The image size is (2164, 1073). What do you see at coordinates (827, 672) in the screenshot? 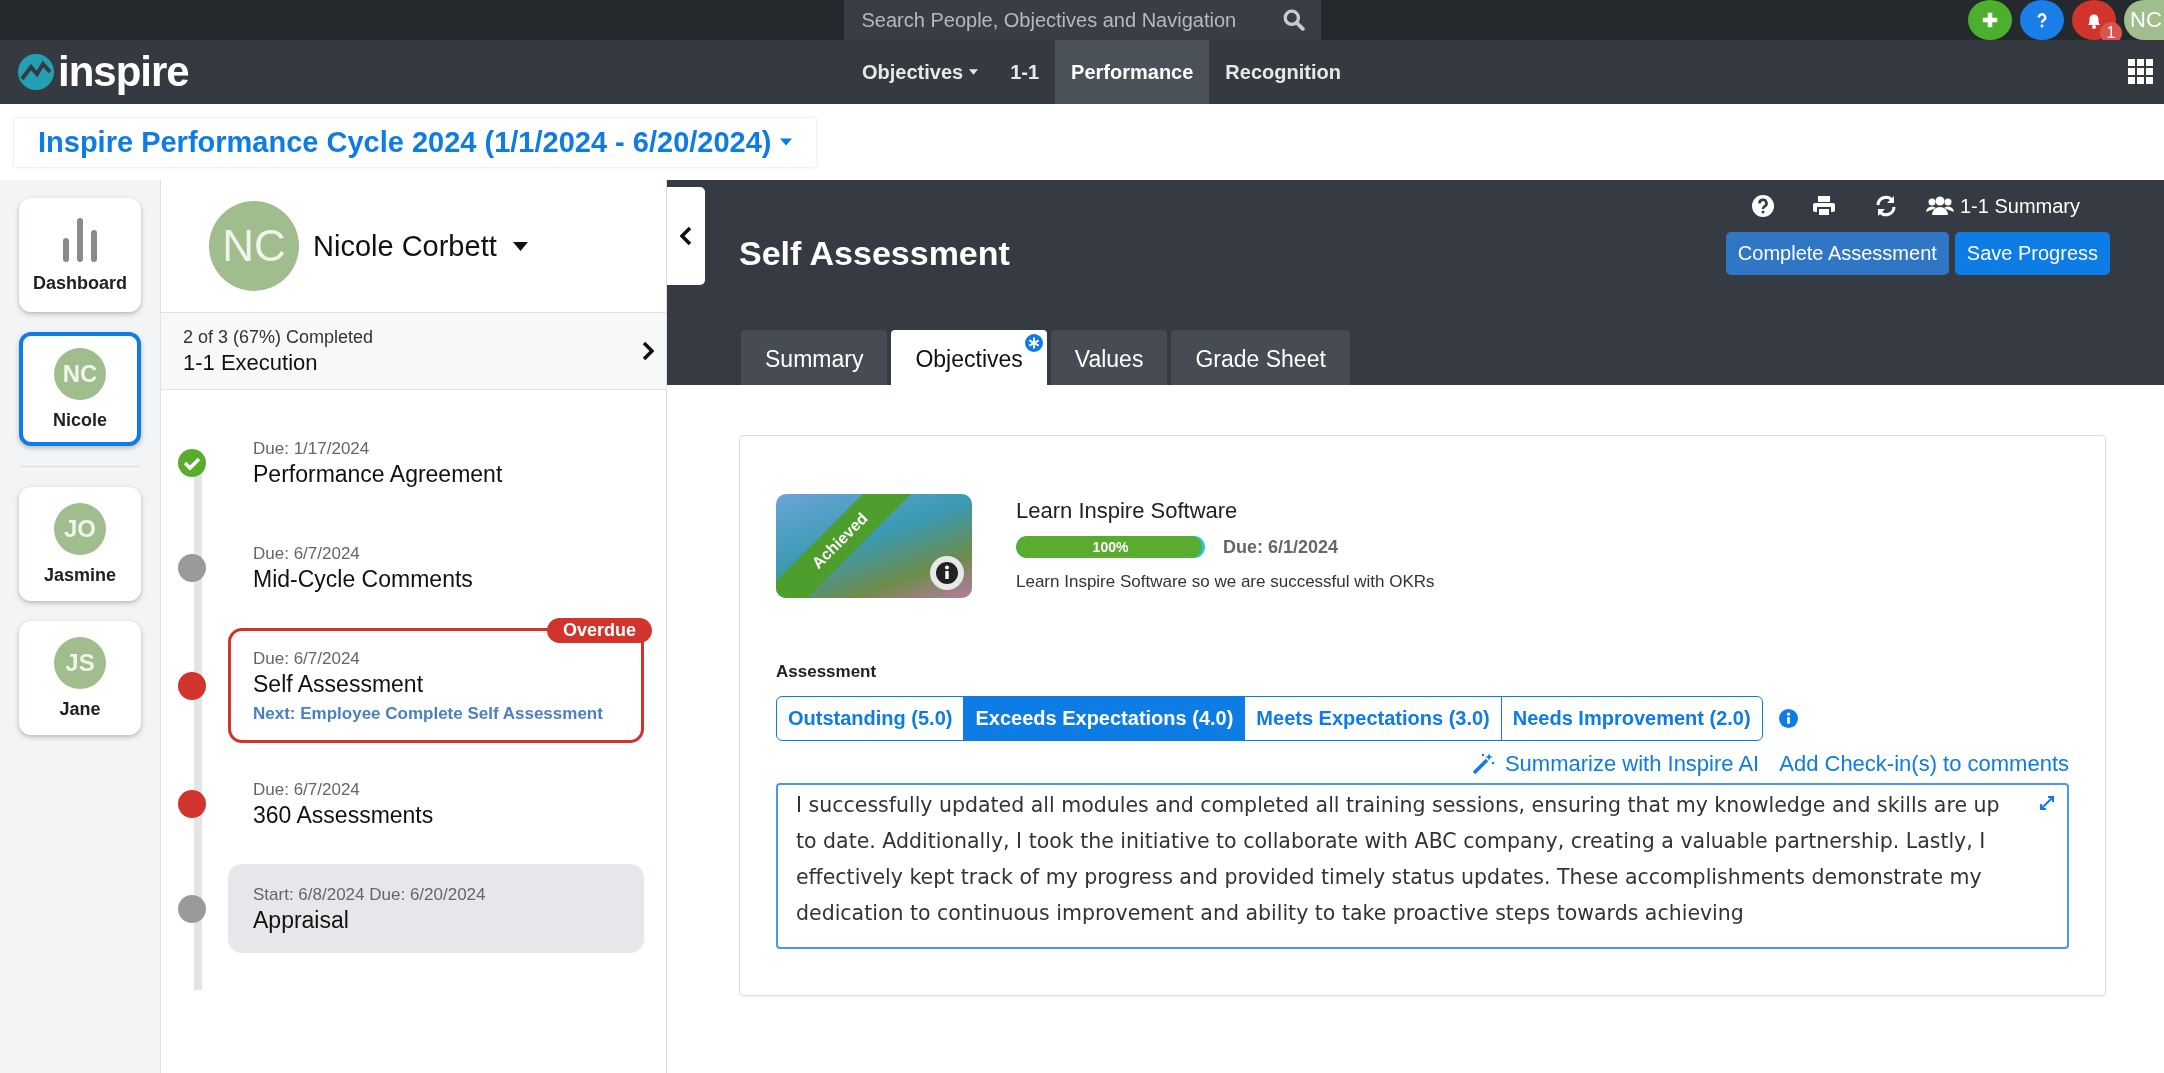
I see `assessment-label: Assessment` at bounding box center [827, 672].